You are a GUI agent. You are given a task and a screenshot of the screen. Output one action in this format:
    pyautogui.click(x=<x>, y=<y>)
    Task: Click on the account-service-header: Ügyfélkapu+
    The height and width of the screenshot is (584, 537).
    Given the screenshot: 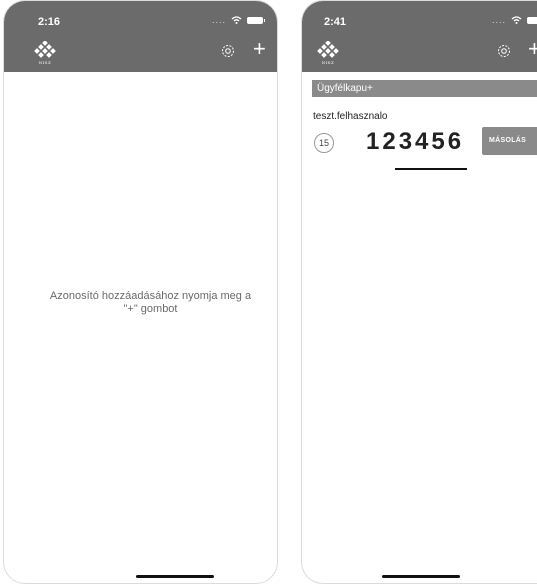 What is the action you would take?
    pyautogui.click(x=424, y=88)
    